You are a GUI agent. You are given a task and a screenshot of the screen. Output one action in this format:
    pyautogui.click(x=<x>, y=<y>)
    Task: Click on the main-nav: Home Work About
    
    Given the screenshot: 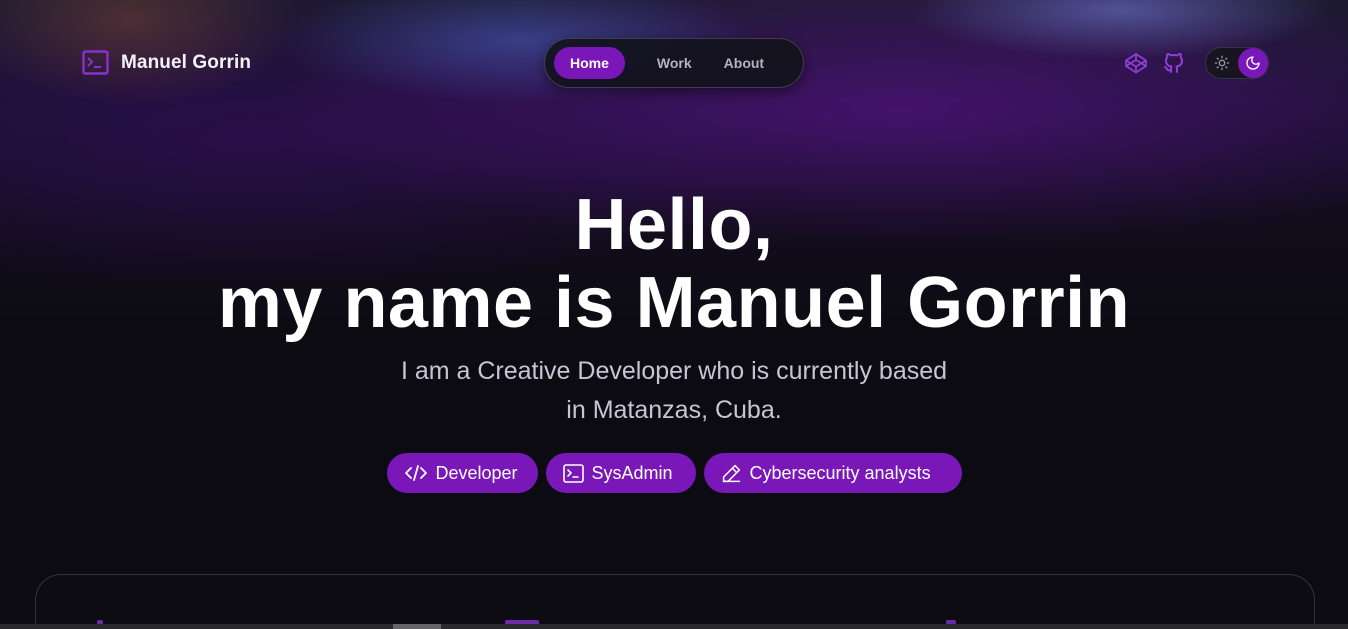 What is the action you would take?
    pyautogui.click(x=674, y=63)
    